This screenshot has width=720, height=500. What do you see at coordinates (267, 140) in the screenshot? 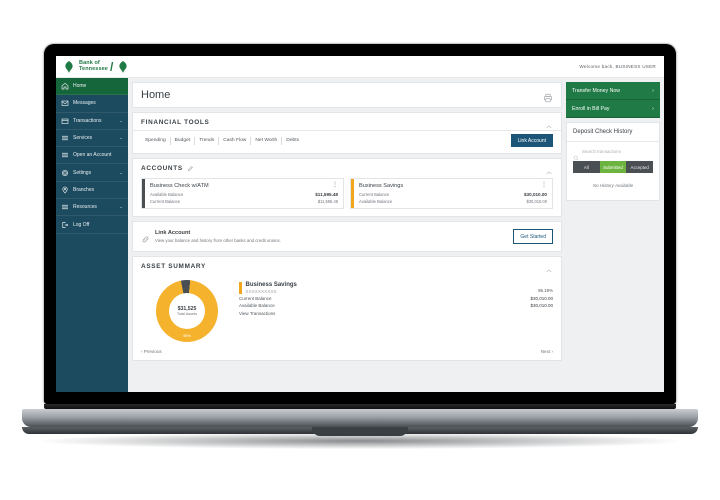
I see `tab-net-worth: Net Worth` at bounding box center [267, 140].